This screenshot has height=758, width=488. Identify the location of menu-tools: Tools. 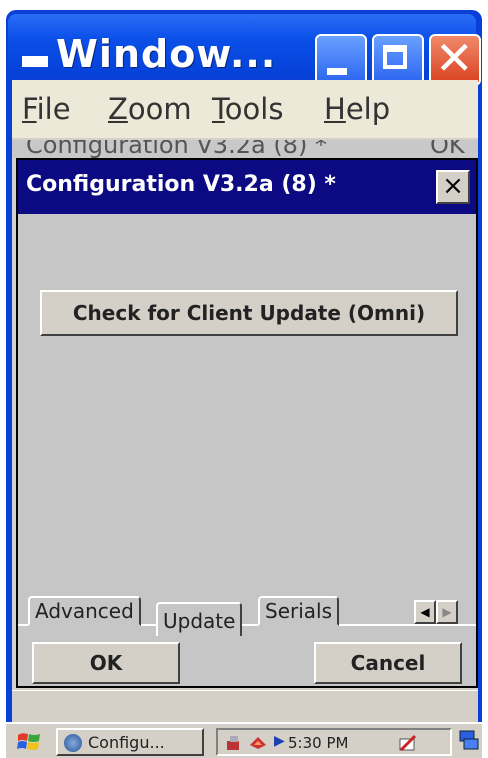
(247, 109).